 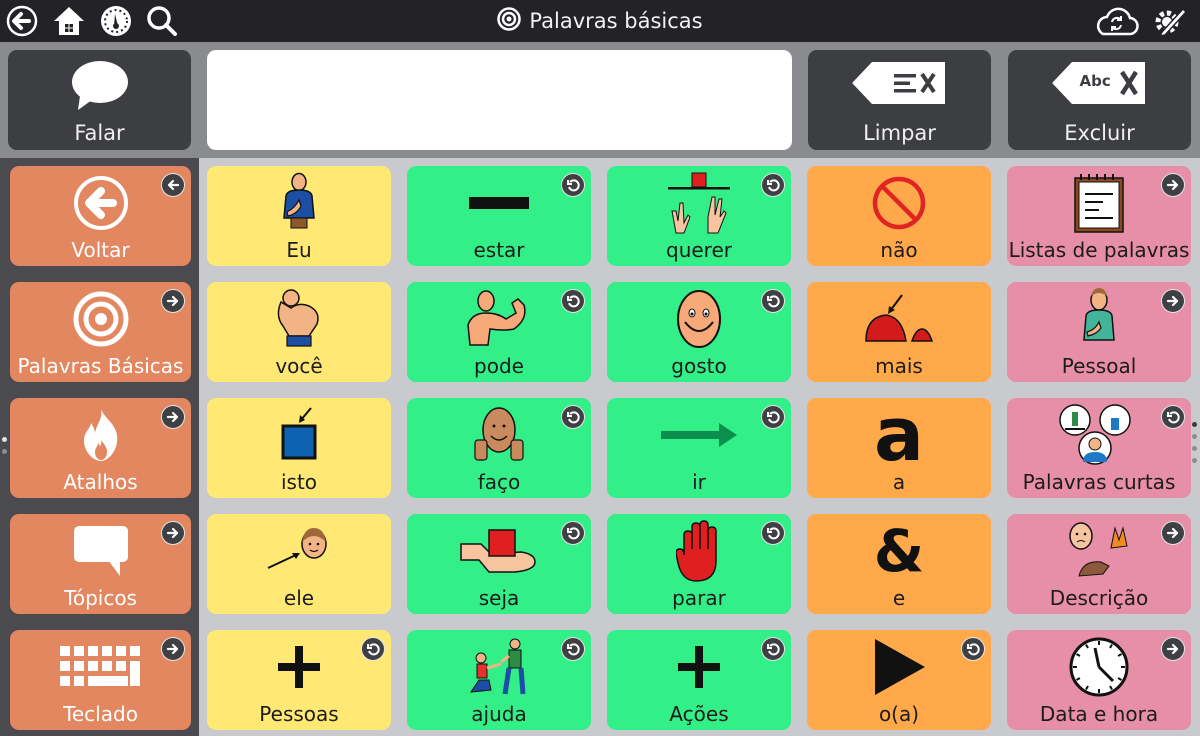 I want to click on tile-label: Voltar, so click(x=100, y=250).